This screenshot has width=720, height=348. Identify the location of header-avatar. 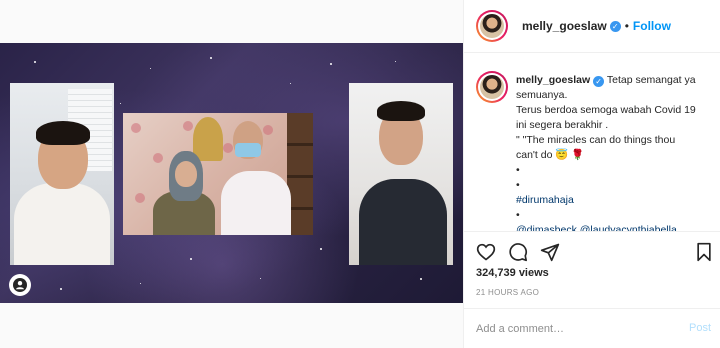
(492, 26).